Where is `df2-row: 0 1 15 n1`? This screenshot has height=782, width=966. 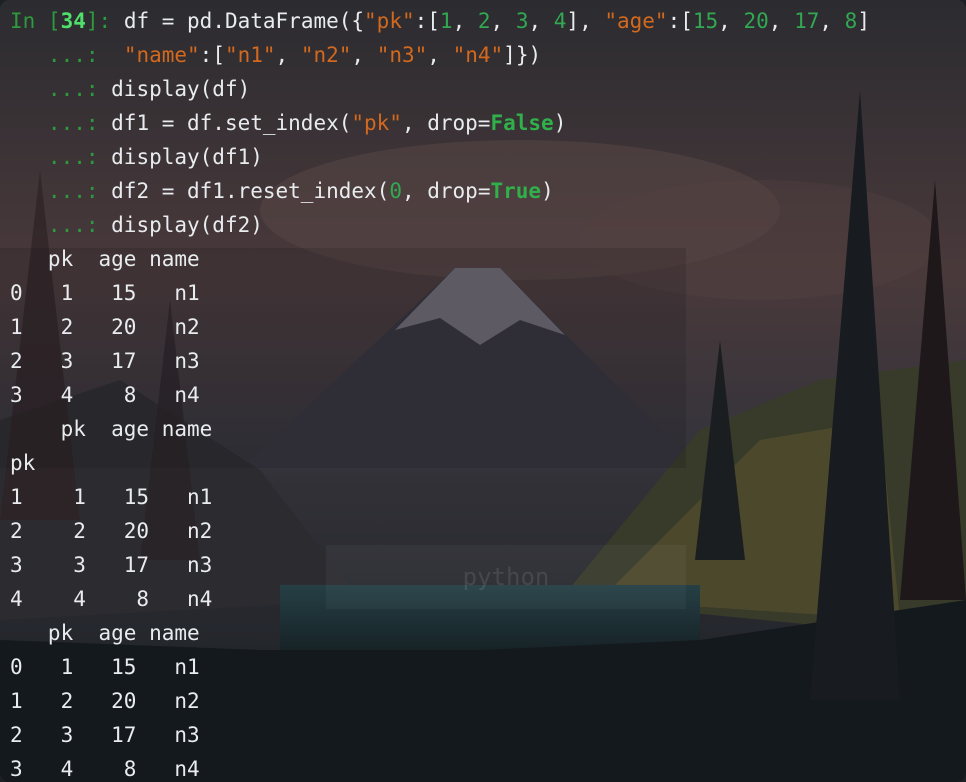
df2-row: 0 1 15 n1 is located at coordinates (105, 667).